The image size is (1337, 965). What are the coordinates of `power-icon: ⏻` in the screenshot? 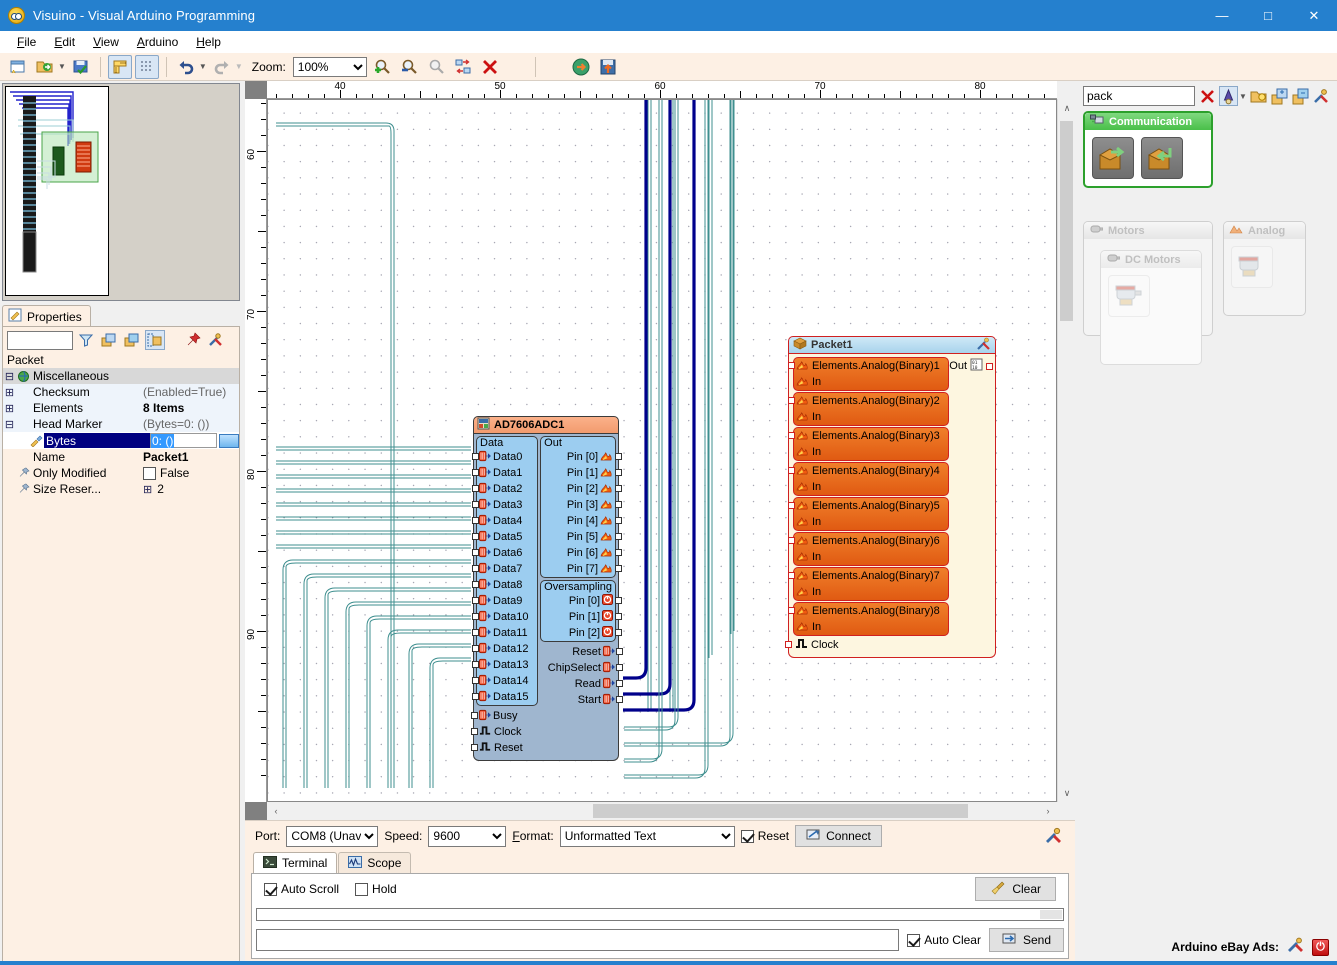 It's located at (1320, 947).